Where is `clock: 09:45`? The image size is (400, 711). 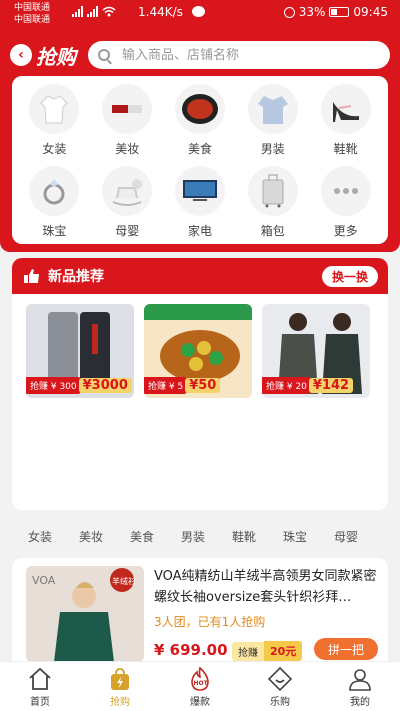 clock: 09:45 is located at coordinates (370, 12).